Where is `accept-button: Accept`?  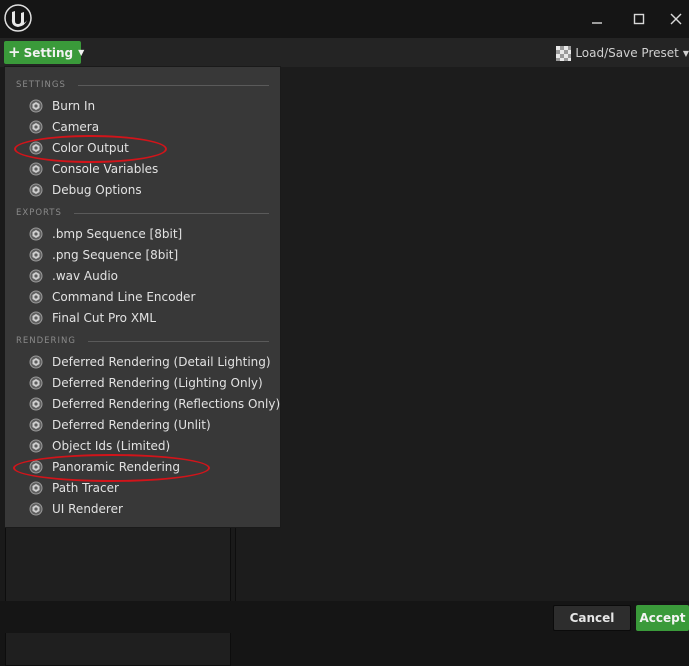 accept-button: Accept is located at coordinates (662, 618).